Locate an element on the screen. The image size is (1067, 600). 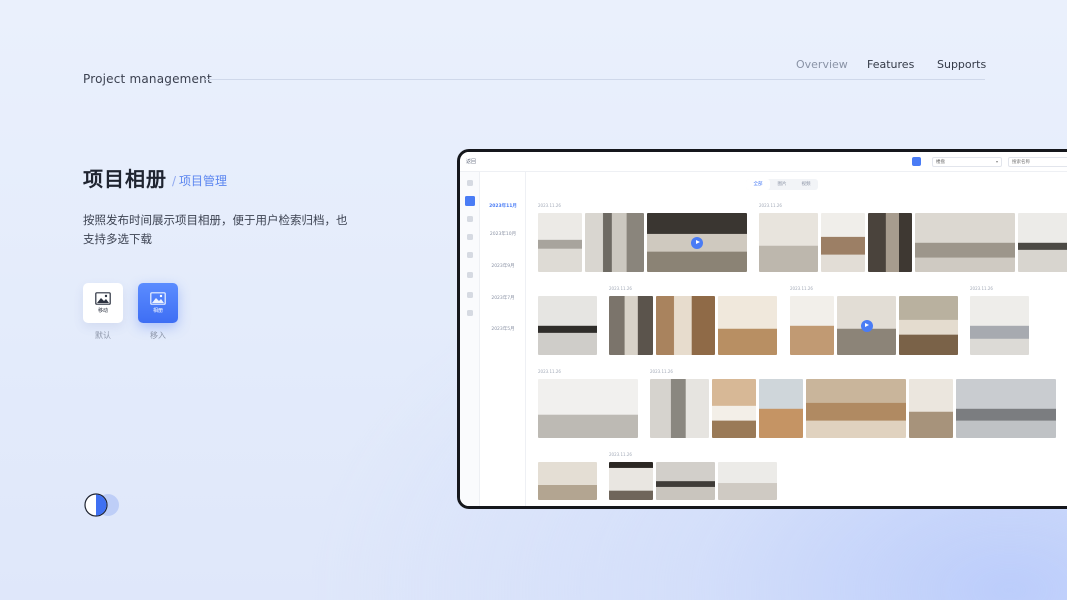
tab-all: 全部 is located at coordinates (758, 184).